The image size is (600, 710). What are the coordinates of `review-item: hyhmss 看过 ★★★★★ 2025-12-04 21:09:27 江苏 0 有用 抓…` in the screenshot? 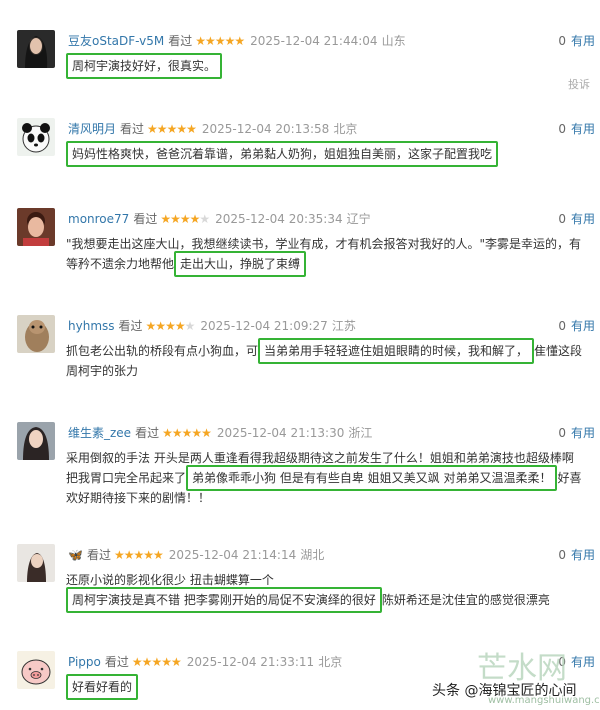 It's located at (300, 351).